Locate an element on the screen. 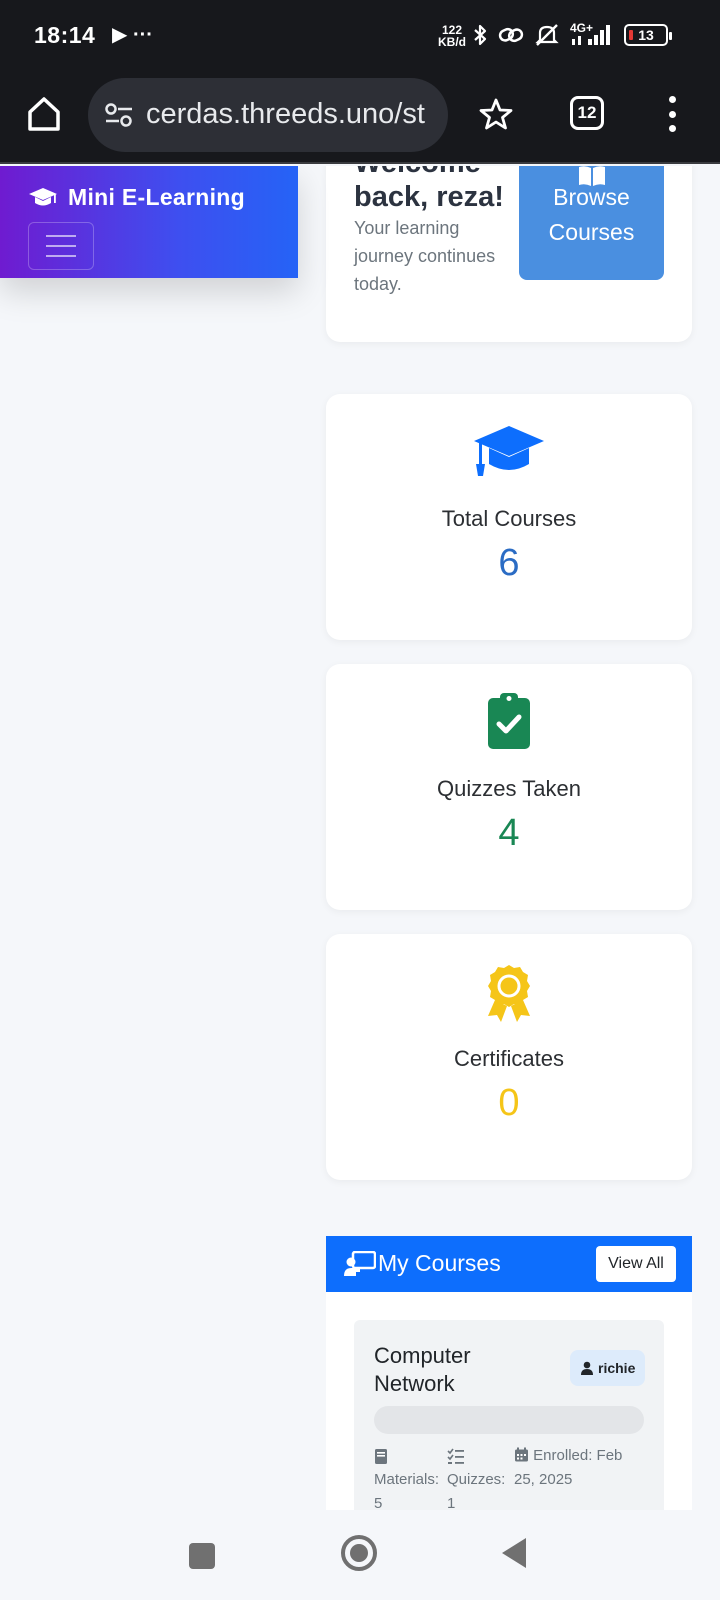 The height and width of the screenshot is (1600, 720). back-button is located at coordinates (514, 1555).